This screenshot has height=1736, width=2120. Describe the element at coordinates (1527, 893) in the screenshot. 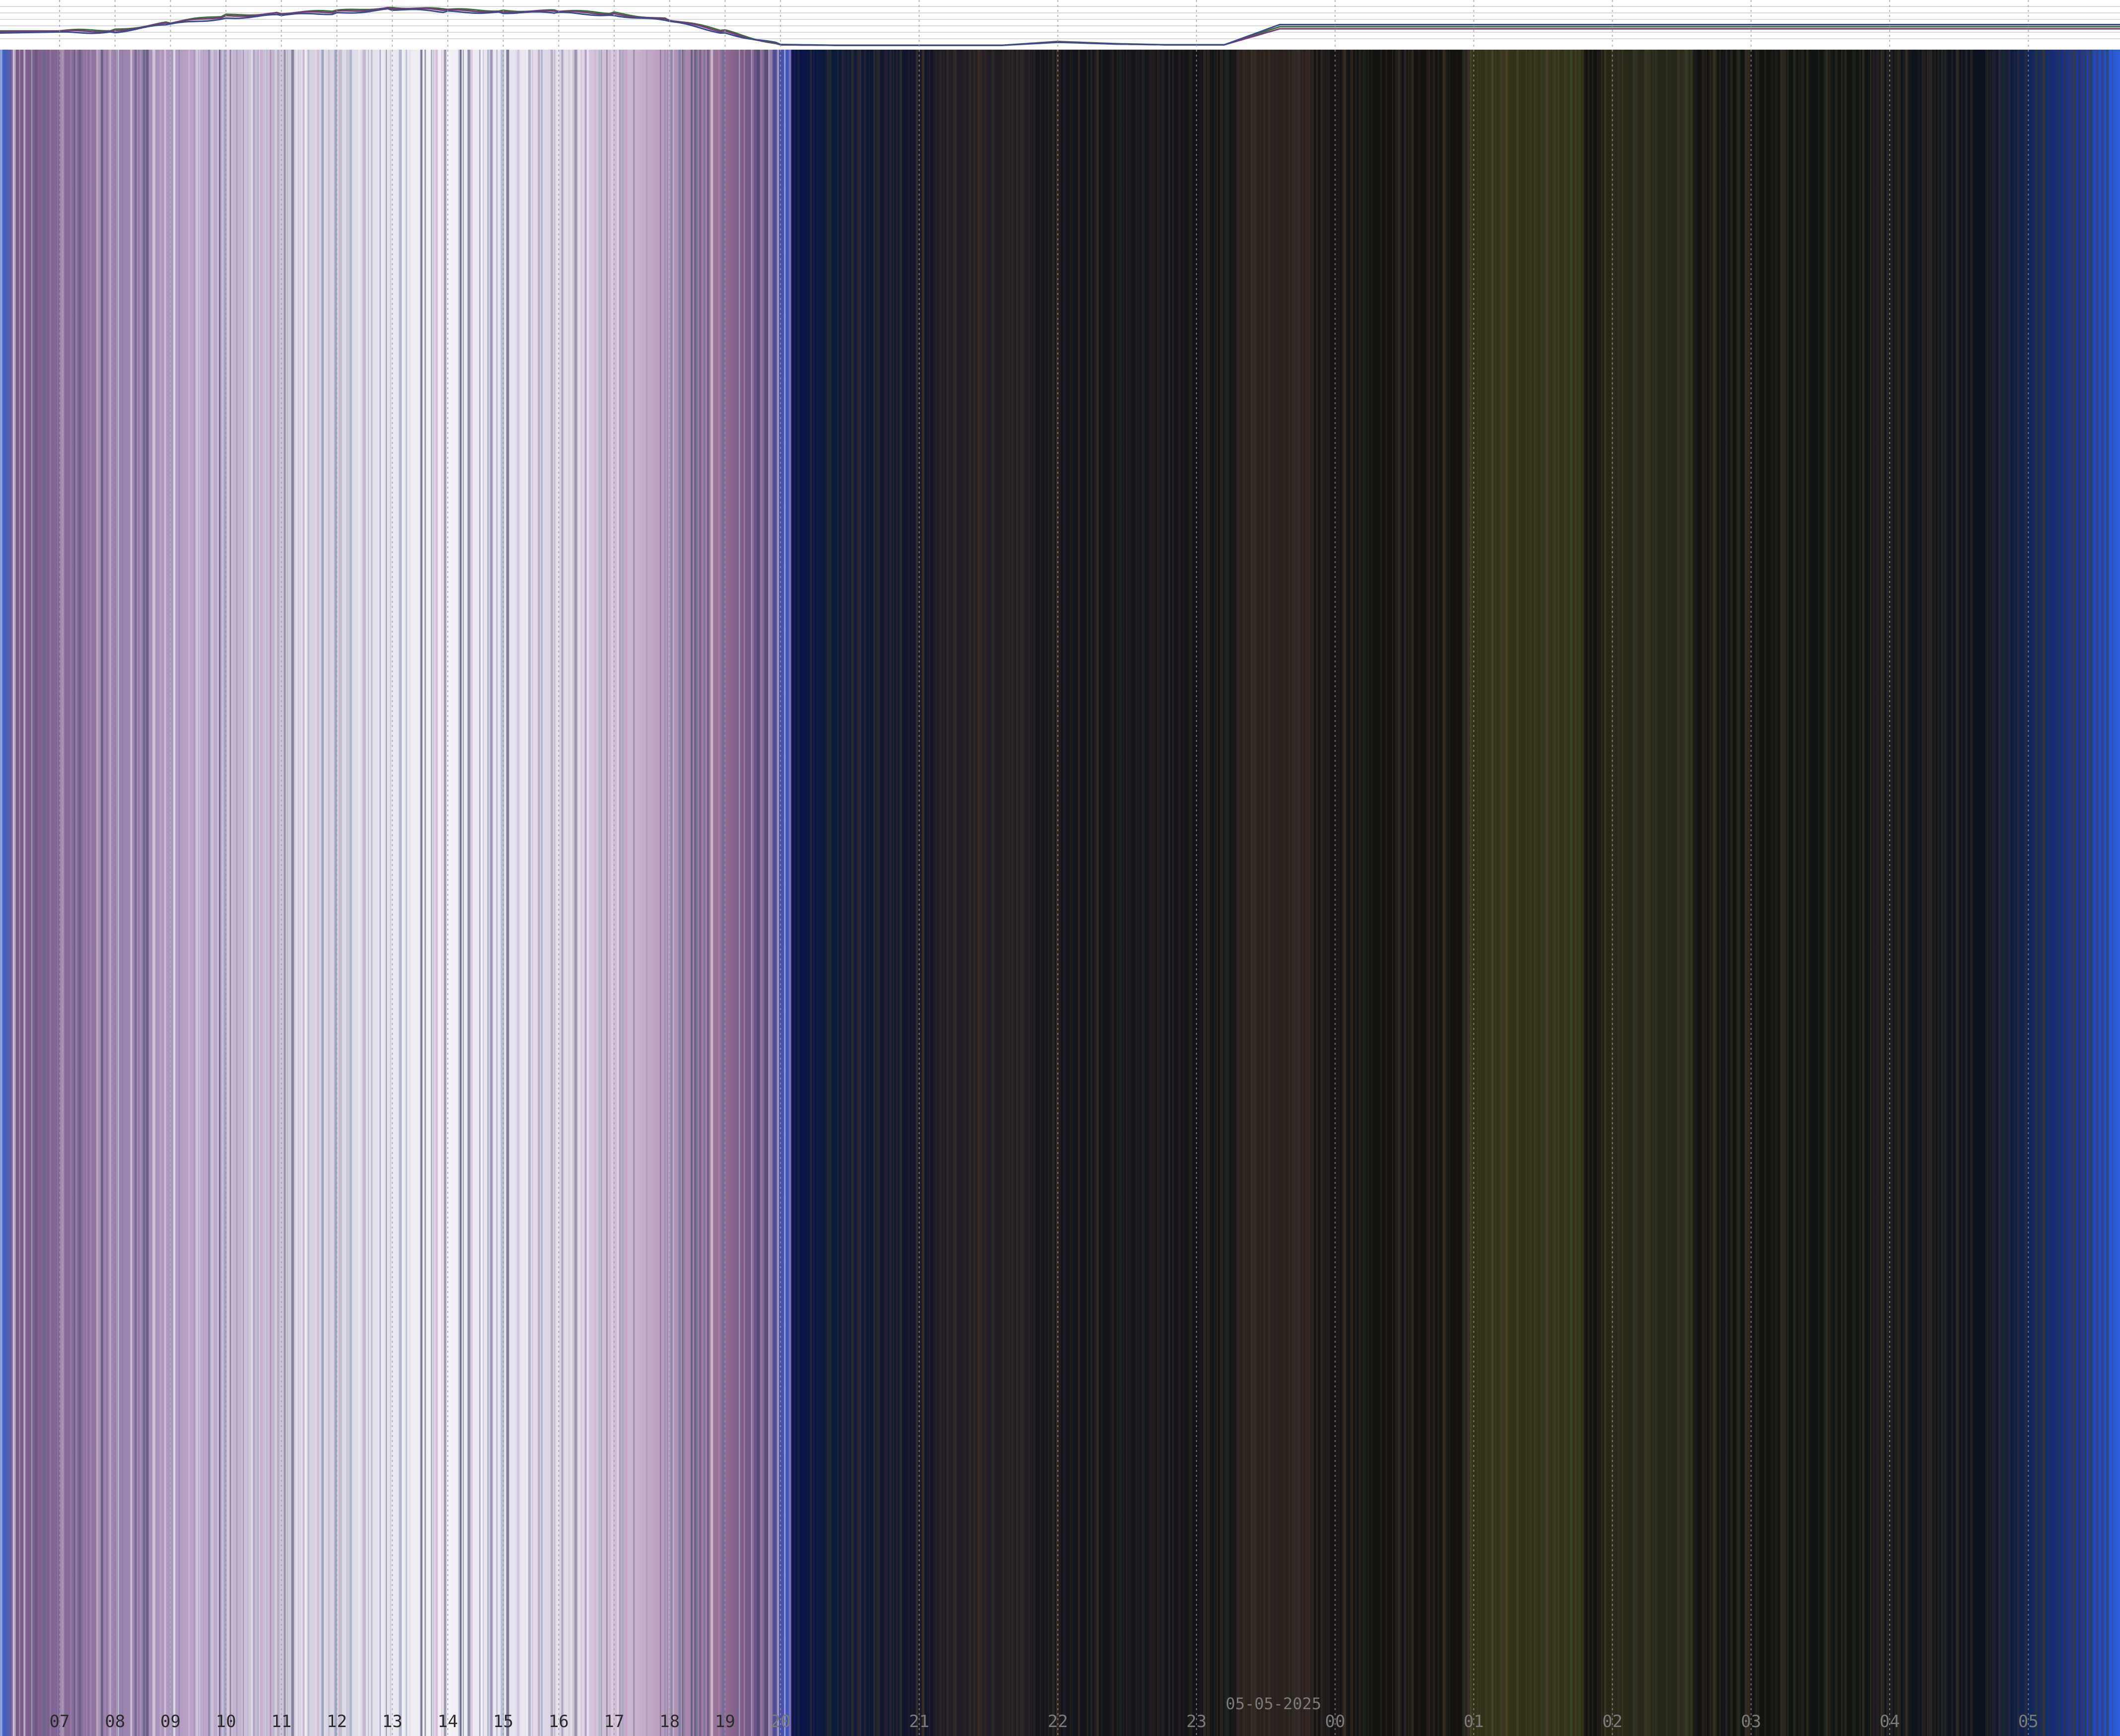

I see `night-glow-band` at that location.